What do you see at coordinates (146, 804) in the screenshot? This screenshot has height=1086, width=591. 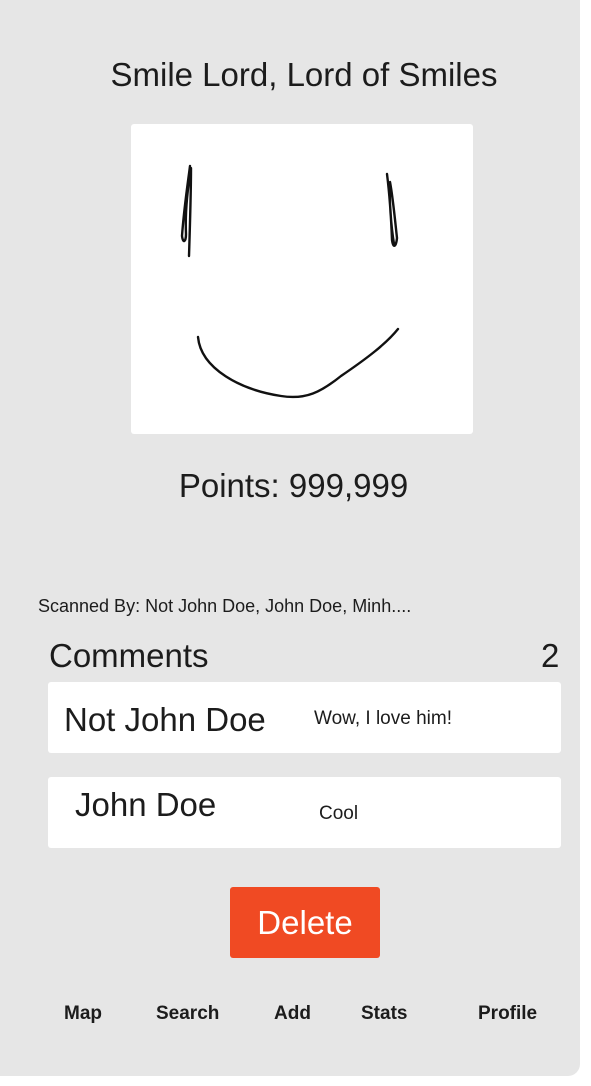 I see `comment-author: John Doe` at bounding box center [146, 804].